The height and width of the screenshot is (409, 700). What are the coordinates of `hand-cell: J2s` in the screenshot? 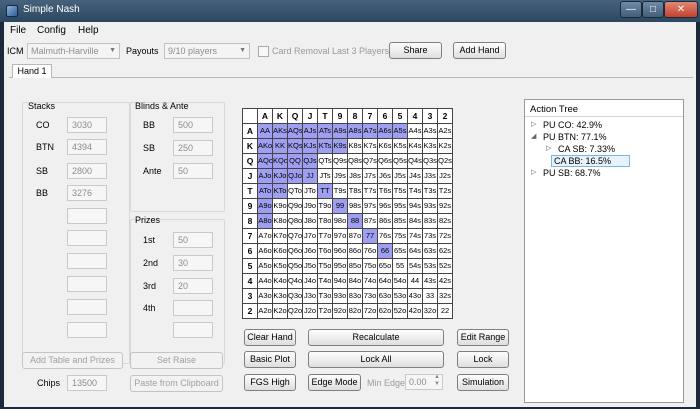 It's located at (445, 176).